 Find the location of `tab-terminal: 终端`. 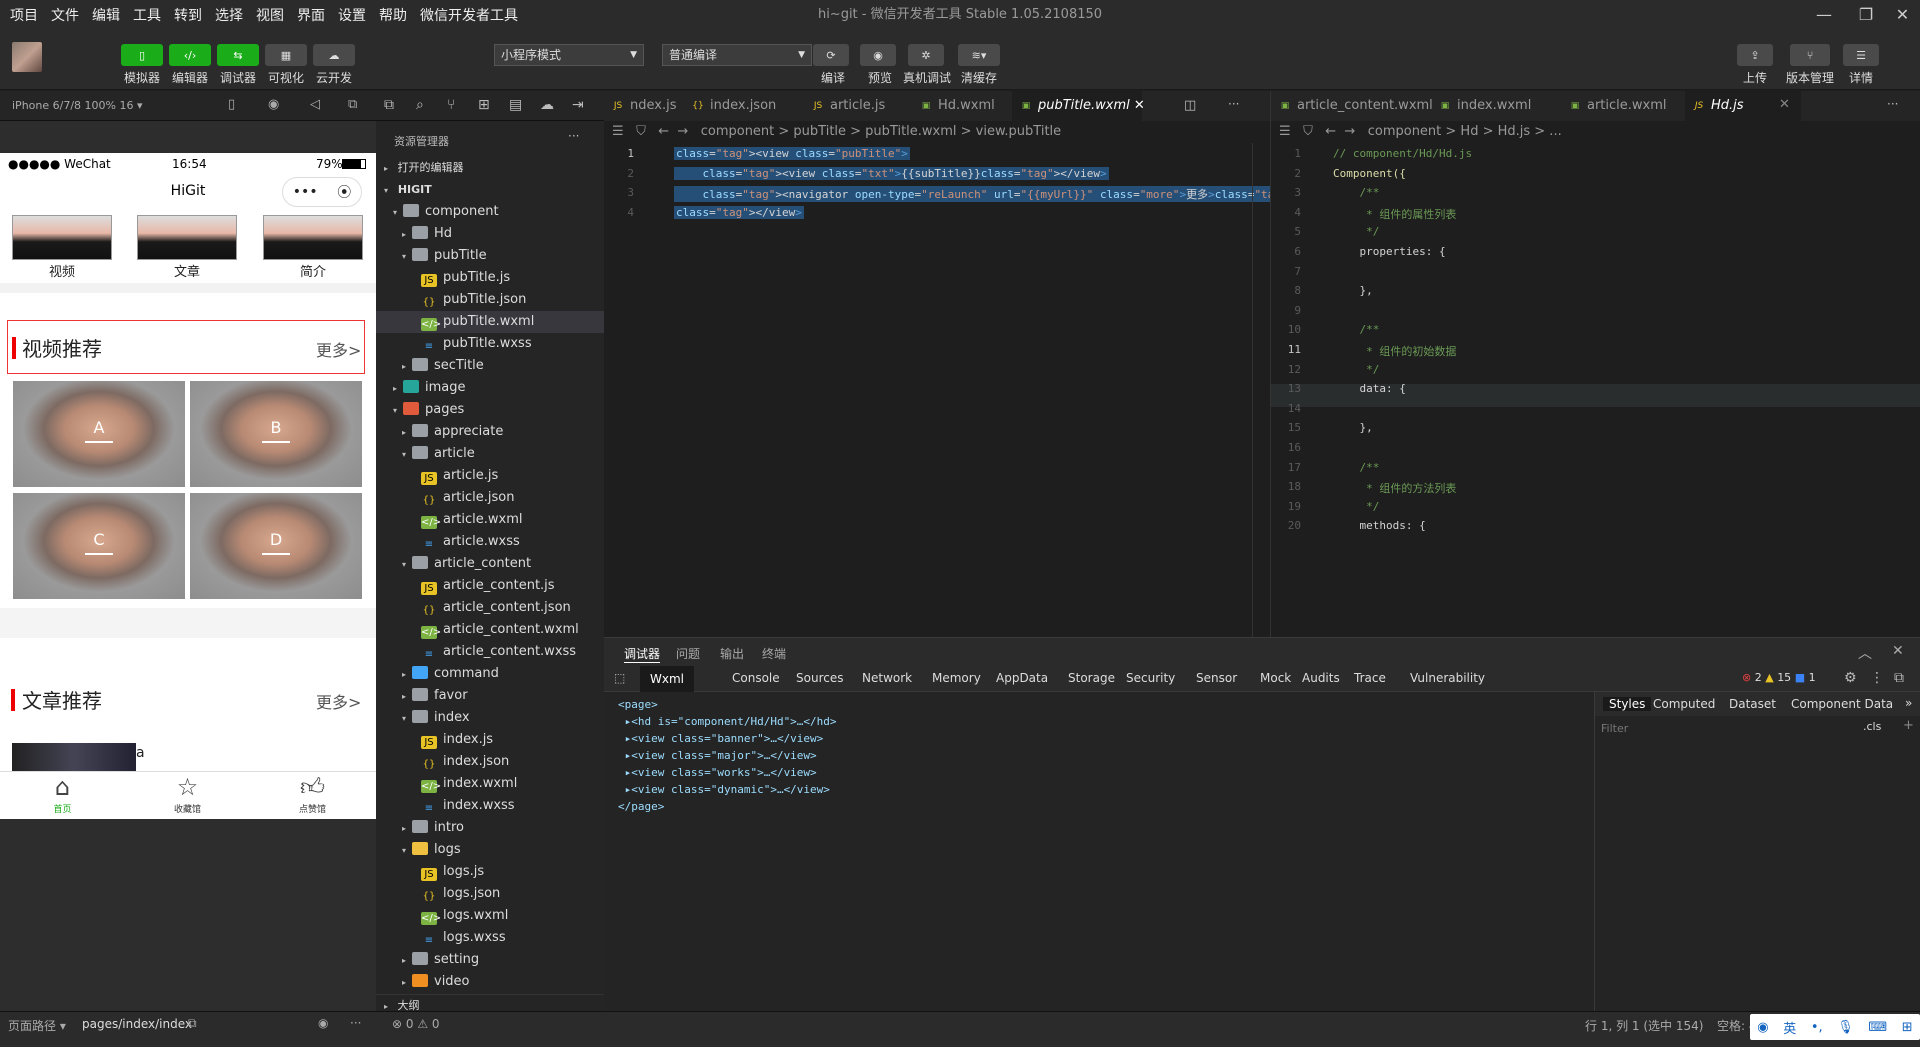

tab-terminal: 终端 is located at coordinates (774, 653).